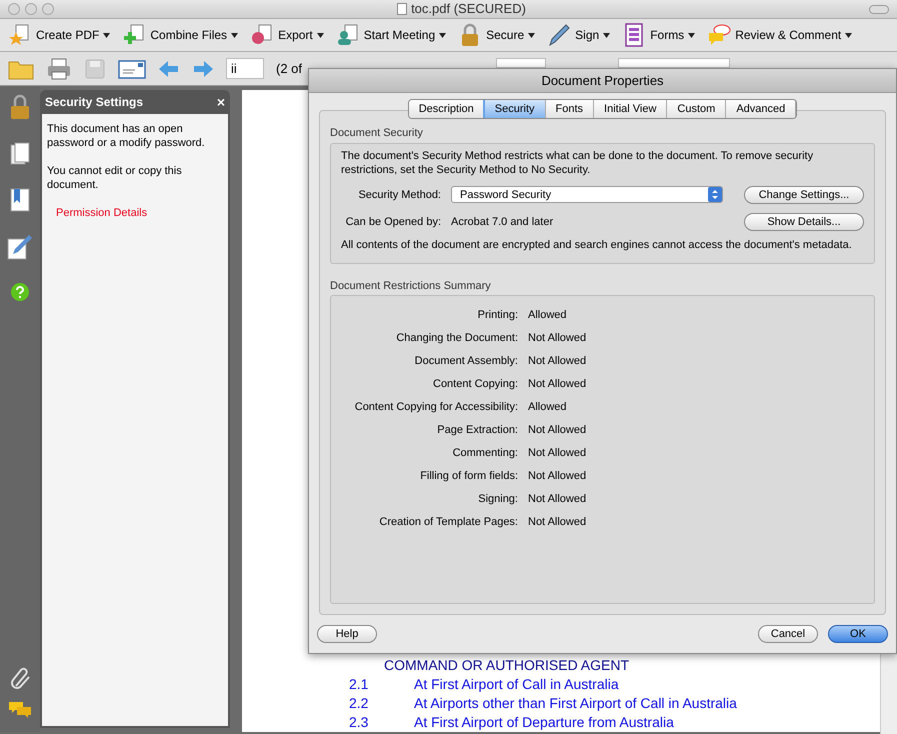  What do you see at coordinates (393, 221) in the screenshot?
I see `field-label: Can be Opened by:` at bounding box center [393, 221].